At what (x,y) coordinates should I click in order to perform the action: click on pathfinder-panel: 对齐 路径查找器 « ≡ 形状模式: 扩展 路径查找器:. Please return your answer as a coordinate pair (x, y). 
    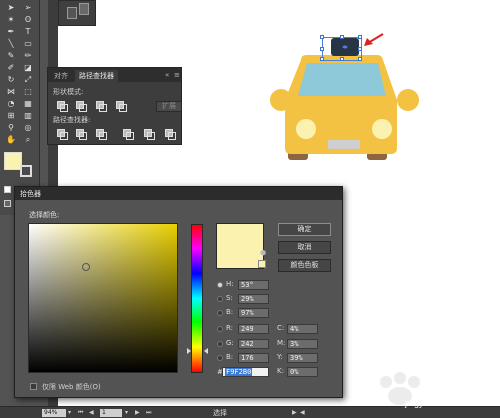
    Looking at the image, I should click on (114, 106).